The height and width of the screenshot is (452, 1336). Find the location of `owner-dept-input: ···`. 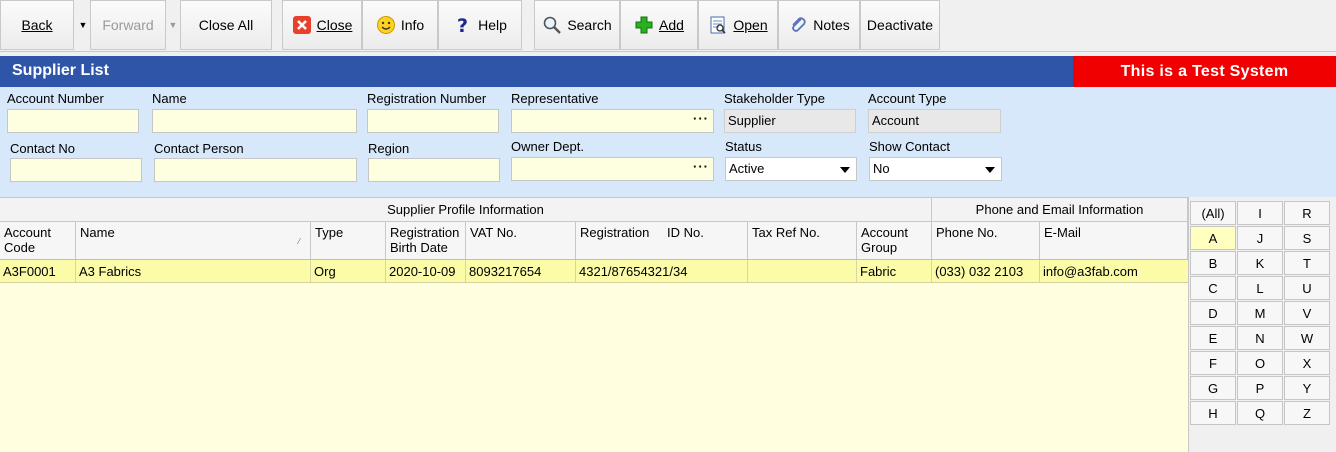

owner-dept-input: ··· is located at coordinates (612, 169).